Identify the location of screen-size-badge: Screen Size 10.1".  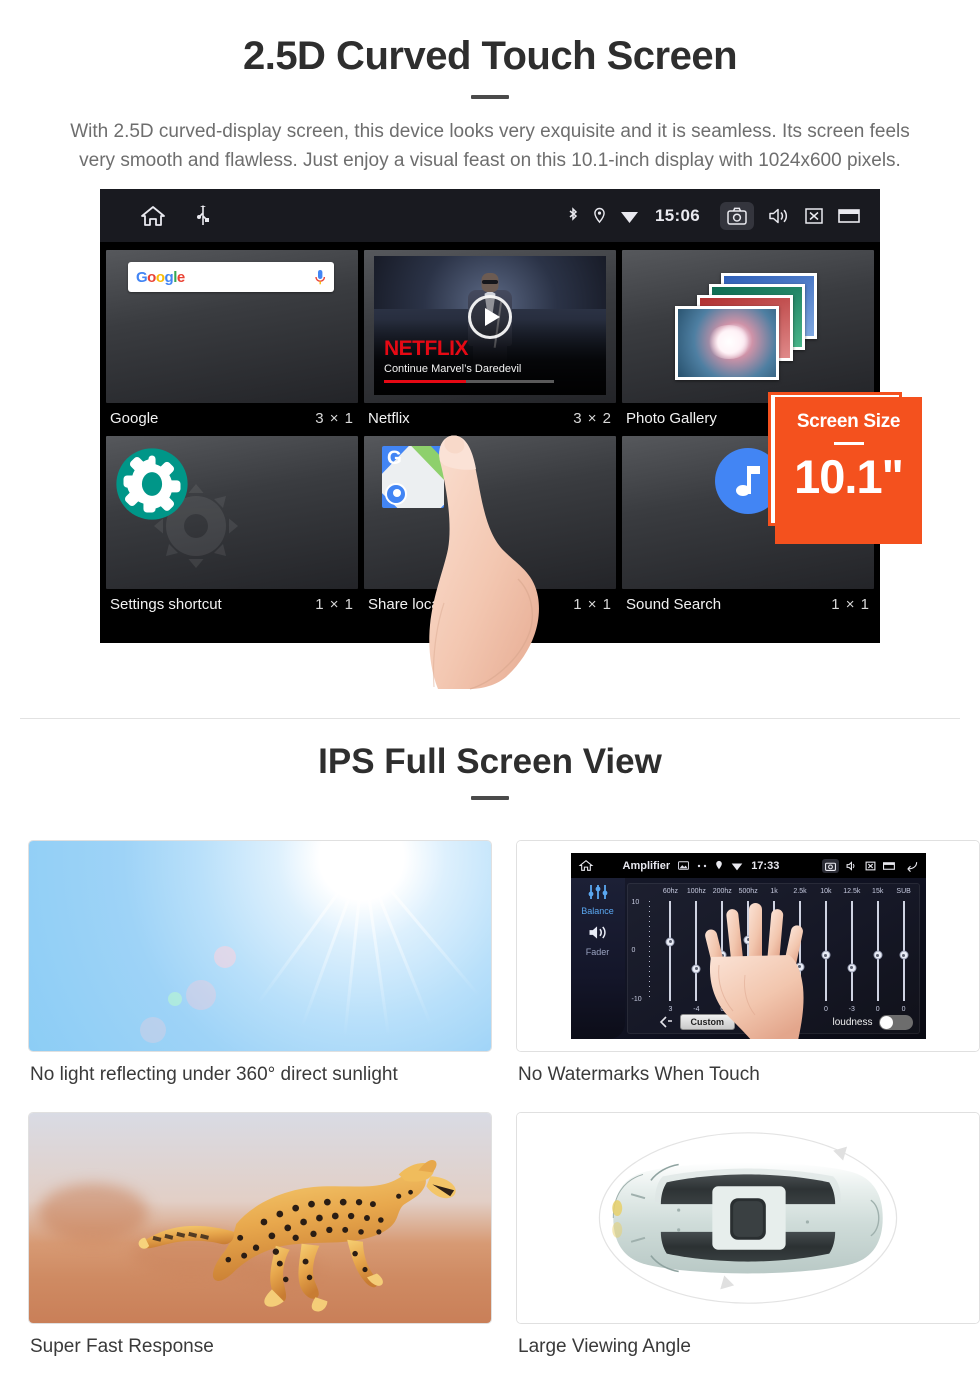
(848, 470).